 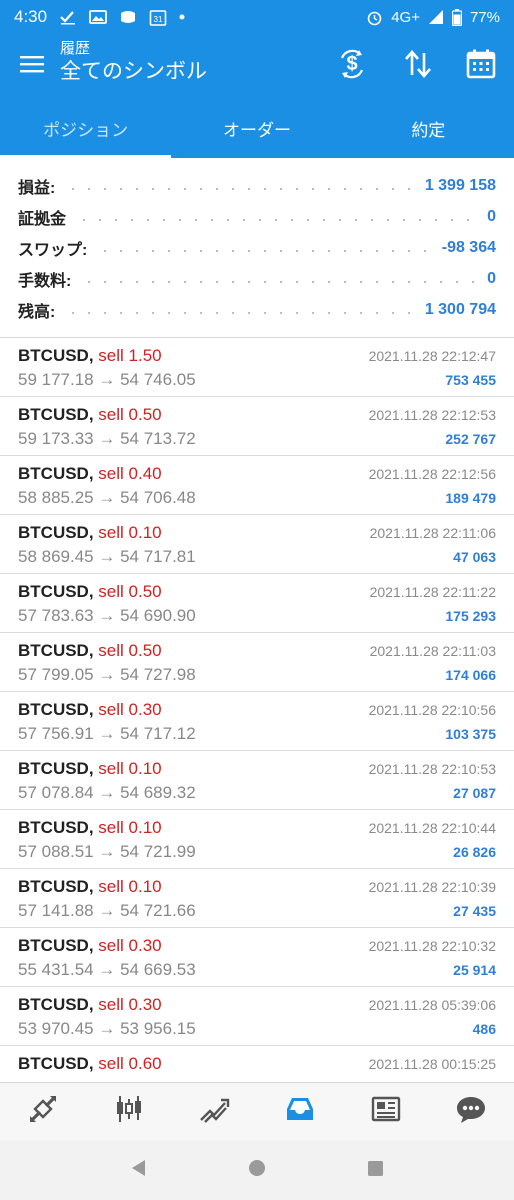 I want to click on trade-prices: 57 141.88 → 54 721.66, so click(x=107, y=910).